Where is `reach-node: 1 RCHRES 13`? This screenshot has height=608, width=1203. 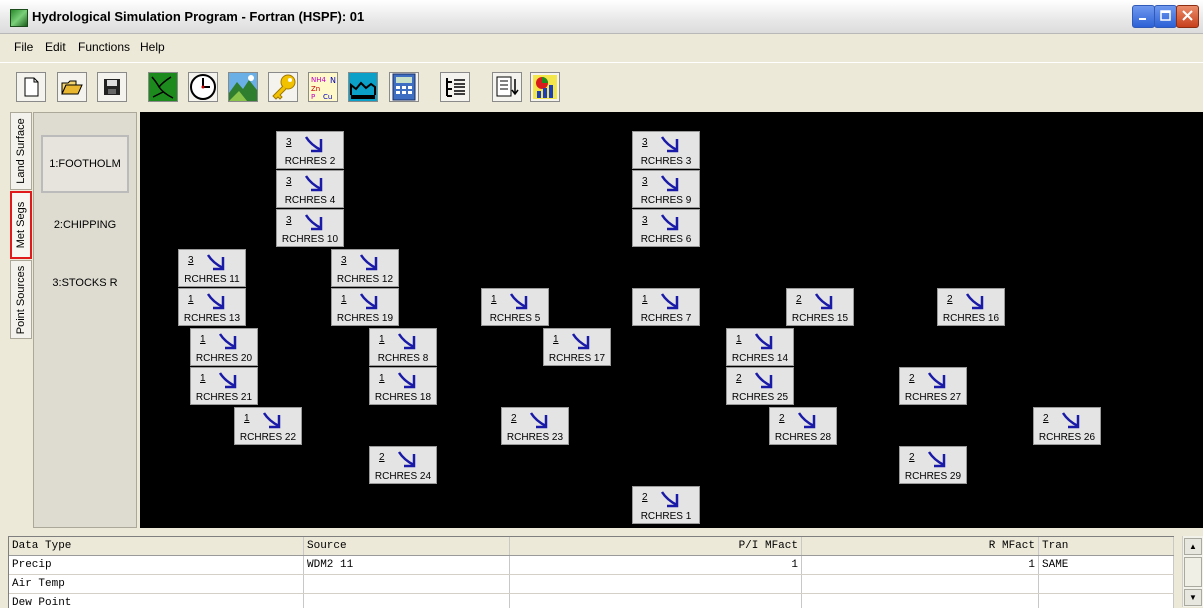
reach-node: 1 RCHRES 13 is located at coordinates (212, 307).